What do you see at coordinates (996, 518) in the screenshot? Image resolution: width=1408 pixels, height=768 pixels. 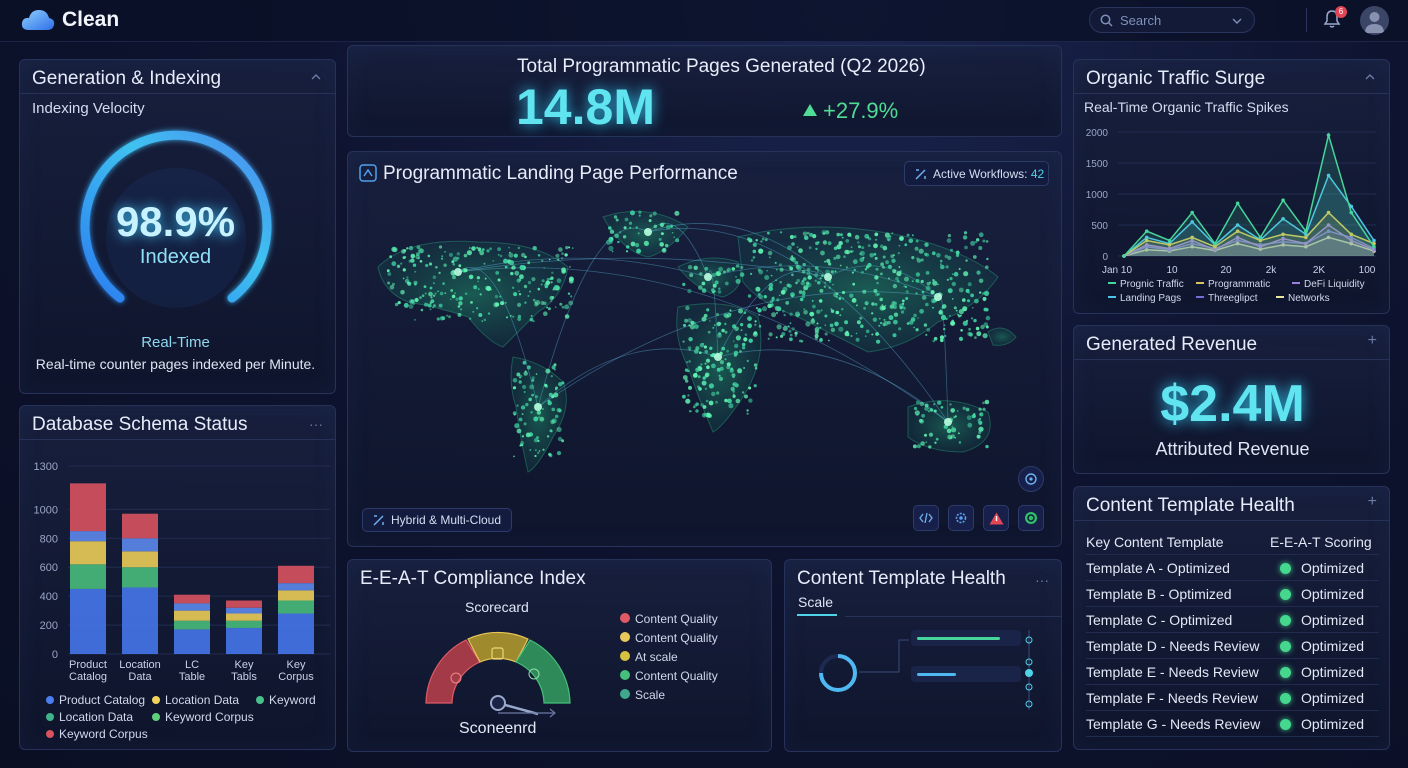 I see `alert-button` at bounding box center [996, 518].